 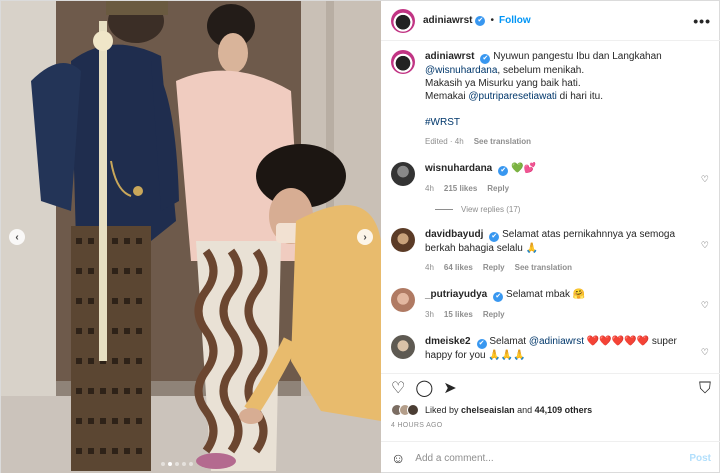 What do you see at coordinates (515, 20) in the screenshot?
I see `follow-button: Follow` at bounding box center [515, 20].